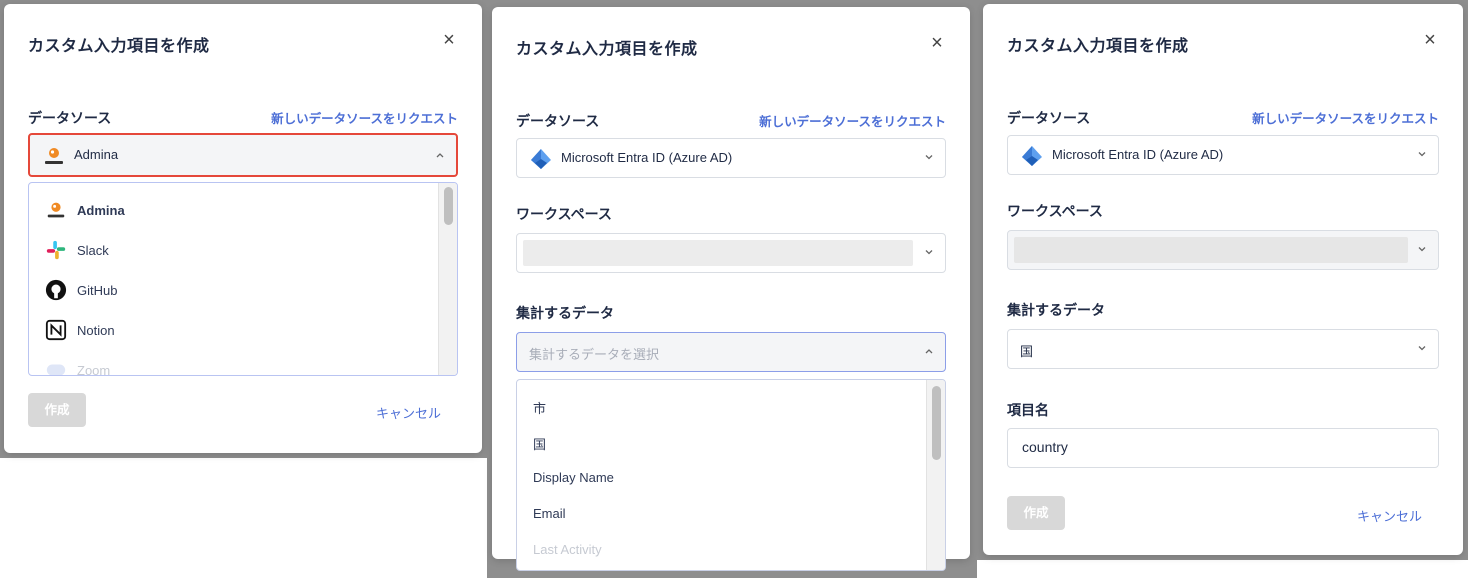 This screenshot has height=584, width=1468. I want to click on data-source-dropdown: Admina Slack GitHub Notion Zoom, so click(243, 279).